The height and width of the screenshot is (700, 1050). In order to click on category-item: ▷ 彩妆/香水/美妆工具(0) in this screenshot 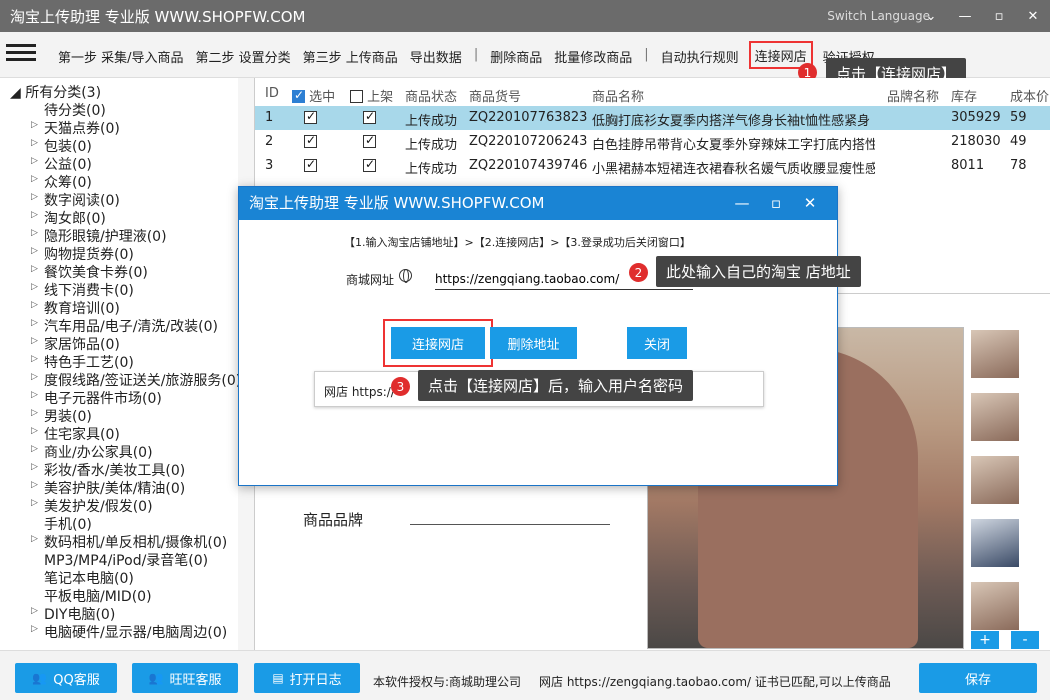, I will do `click(134, 469)`.